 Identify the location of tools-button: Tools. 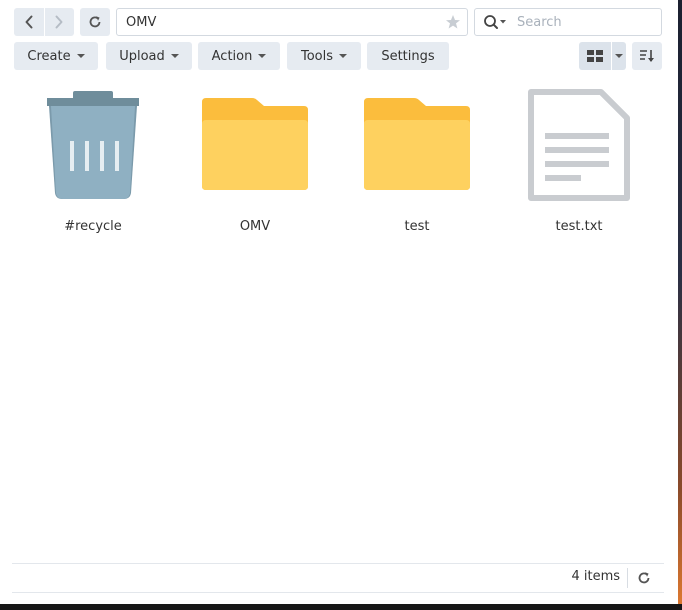
(324, 56).